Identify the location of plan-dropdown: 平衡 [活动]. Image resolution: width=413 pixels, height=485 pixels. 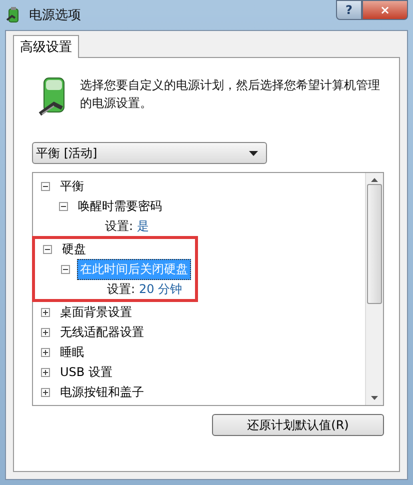
(149, 153).